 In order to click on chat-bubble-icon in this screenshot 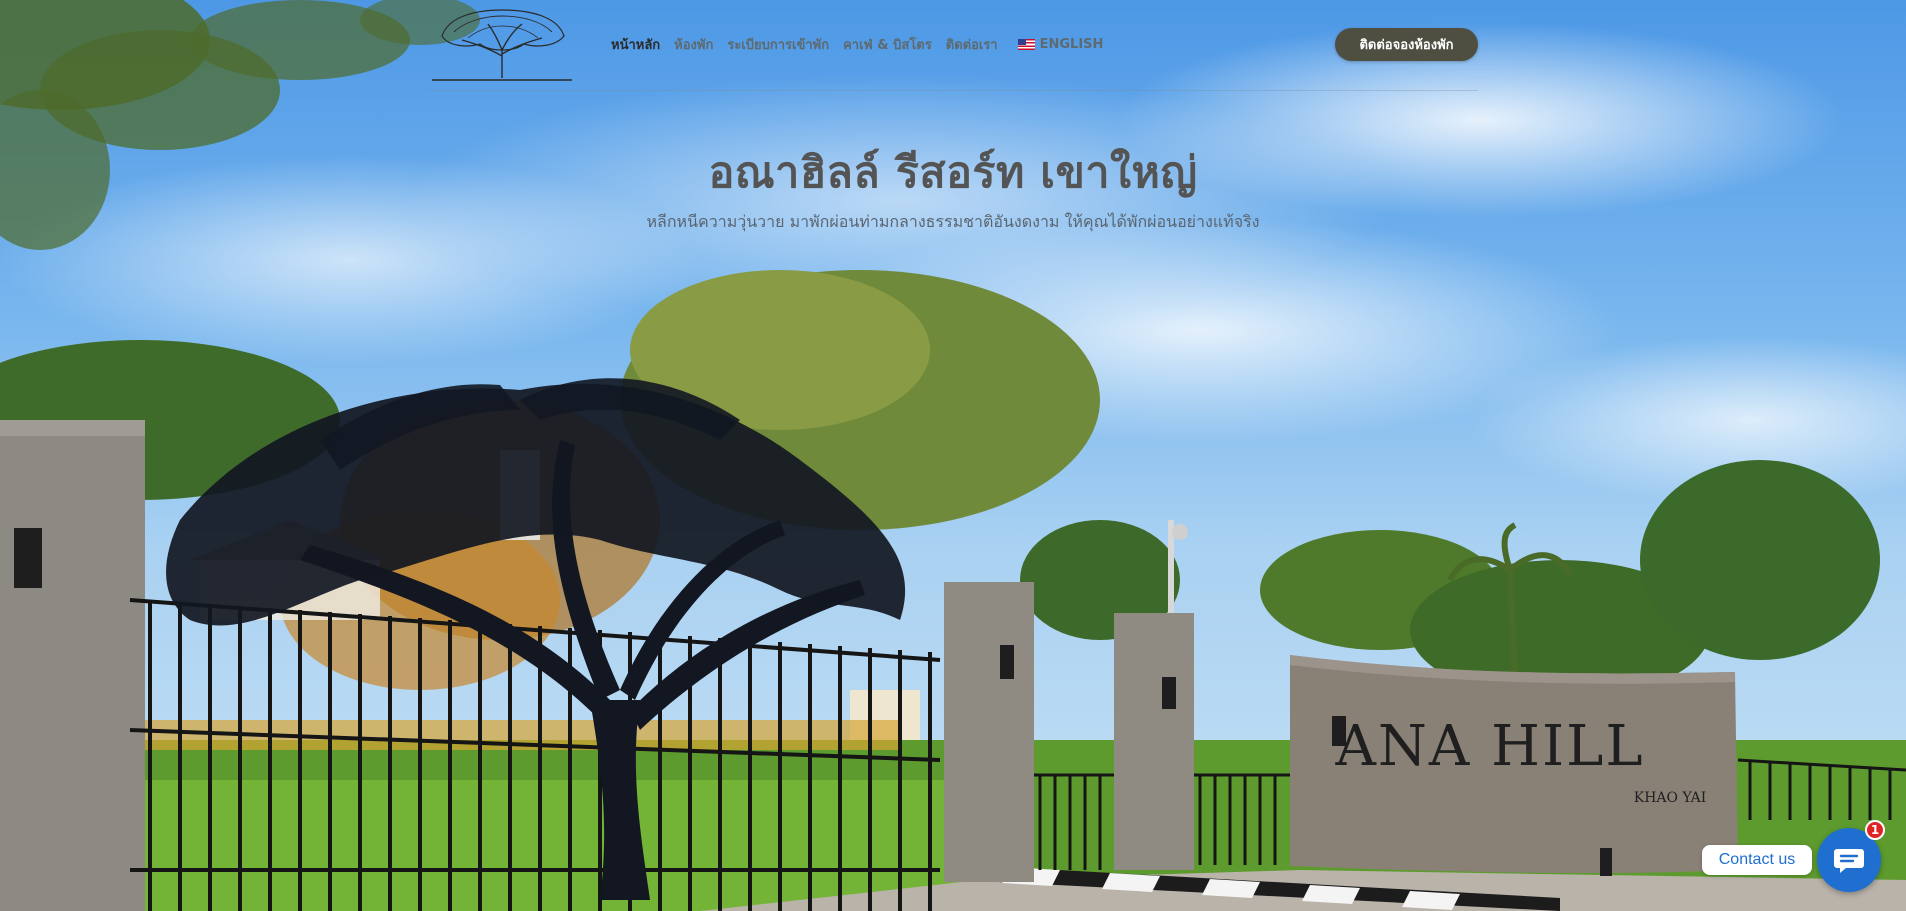, I will do `click(1849, 861)`.